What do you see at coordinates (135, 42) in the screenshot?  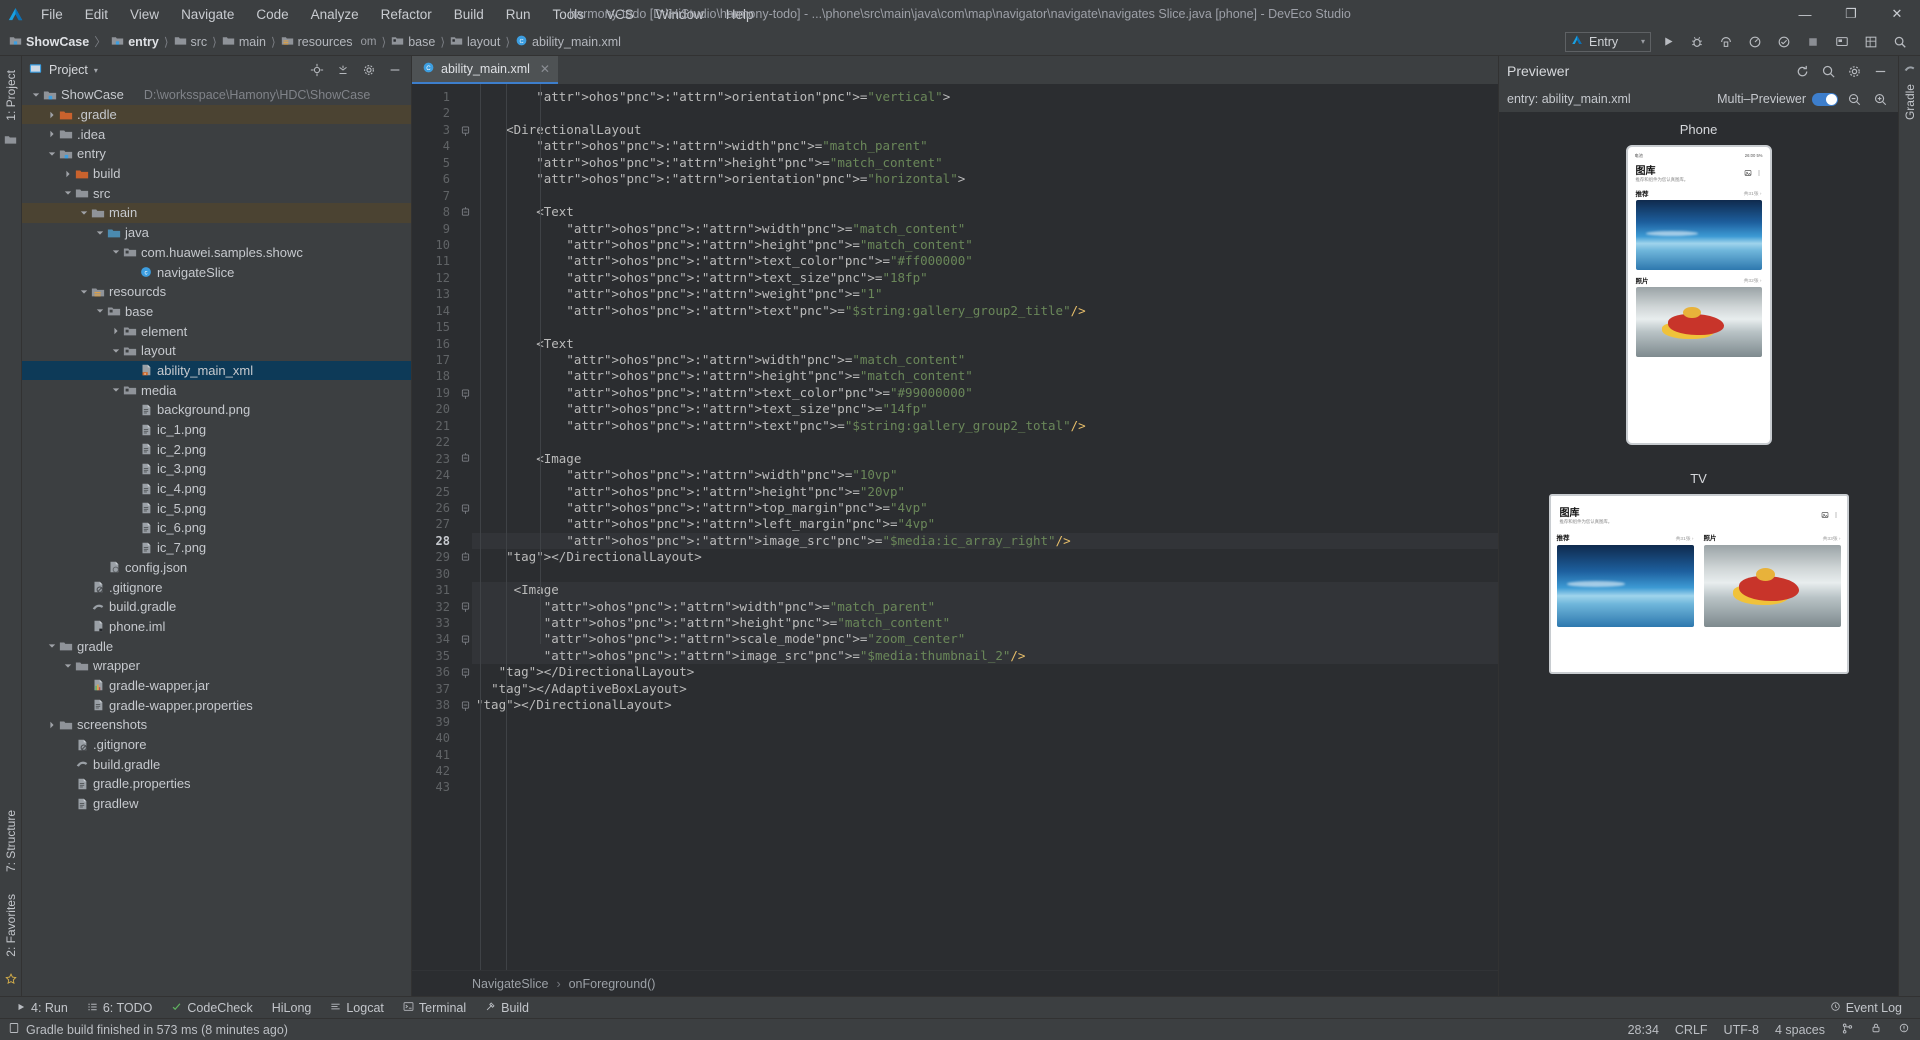 I see `breadcrumb-entry: entry` at bounding box center [135, 42].